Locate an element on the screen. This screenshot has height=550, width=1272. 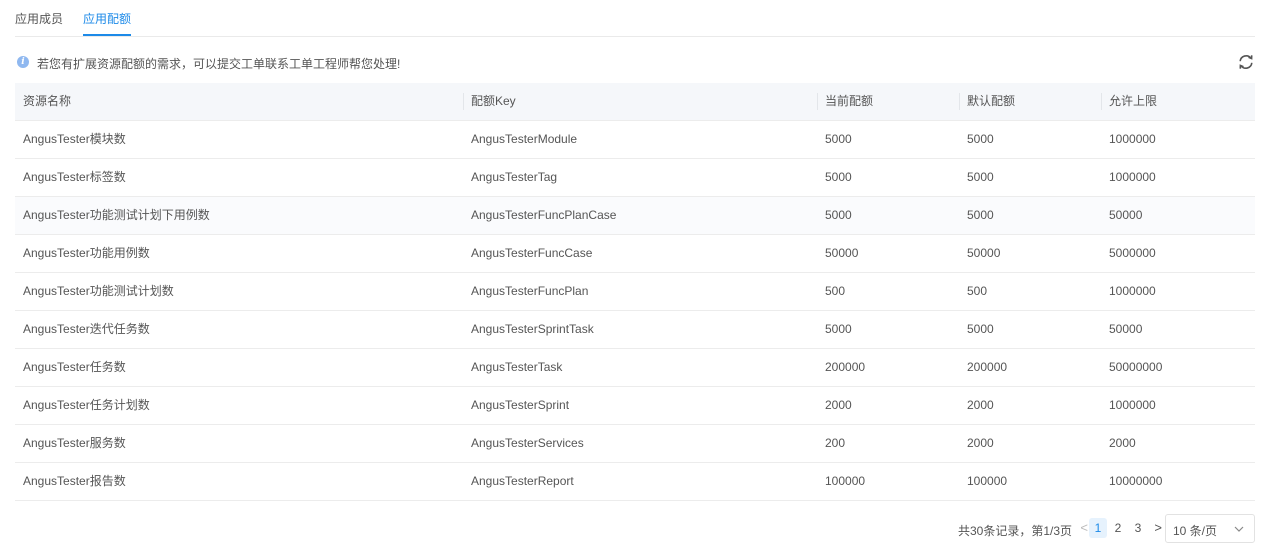
page-1-button: 1 is located at coordinates (1098, 528).